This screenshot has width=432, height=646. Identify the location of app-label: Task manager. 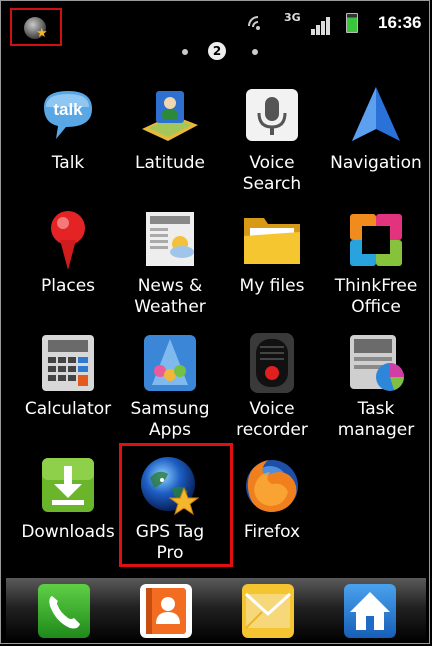
(376, 419).